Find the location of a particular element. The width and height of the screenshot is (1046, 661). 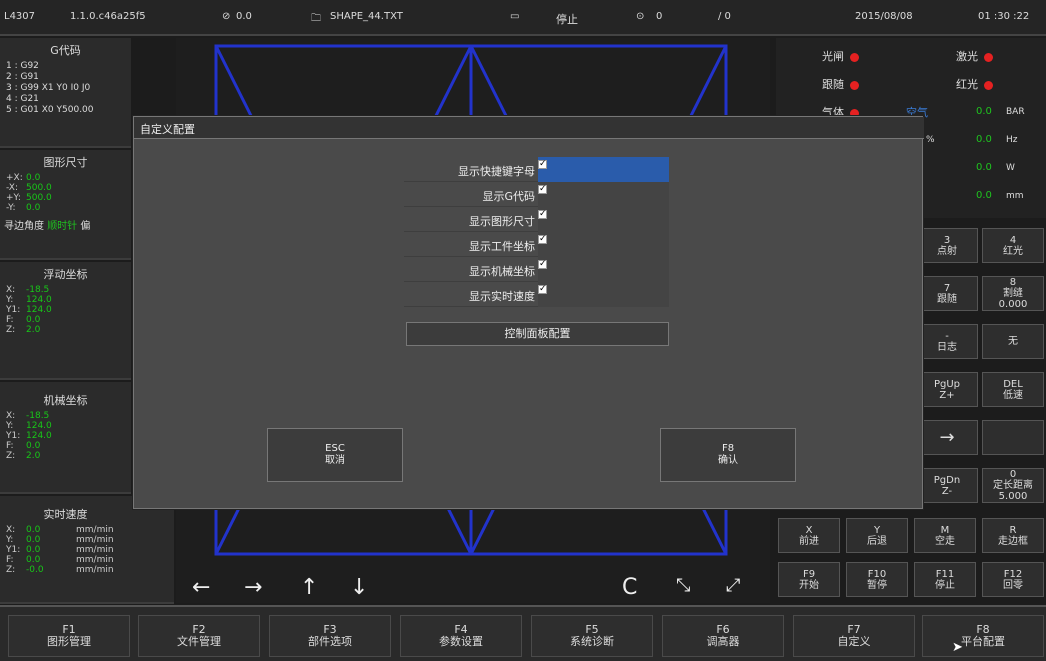

target-icon: ⊙ is located at coordinates (640, 16).